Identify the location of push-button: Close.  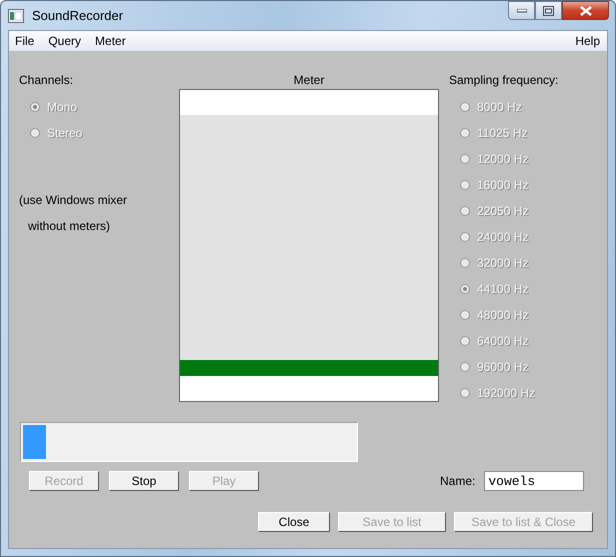
(294, 522).